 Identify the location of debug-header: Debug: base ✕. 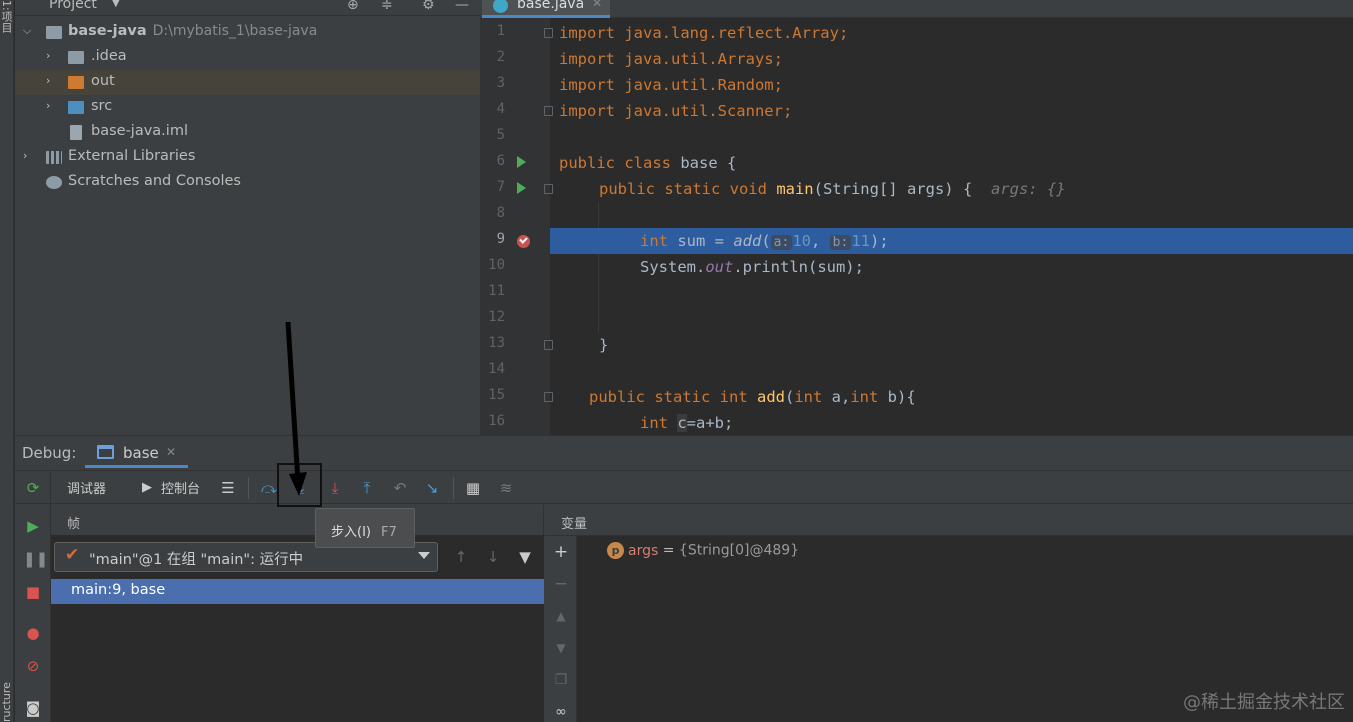
(684, 452).